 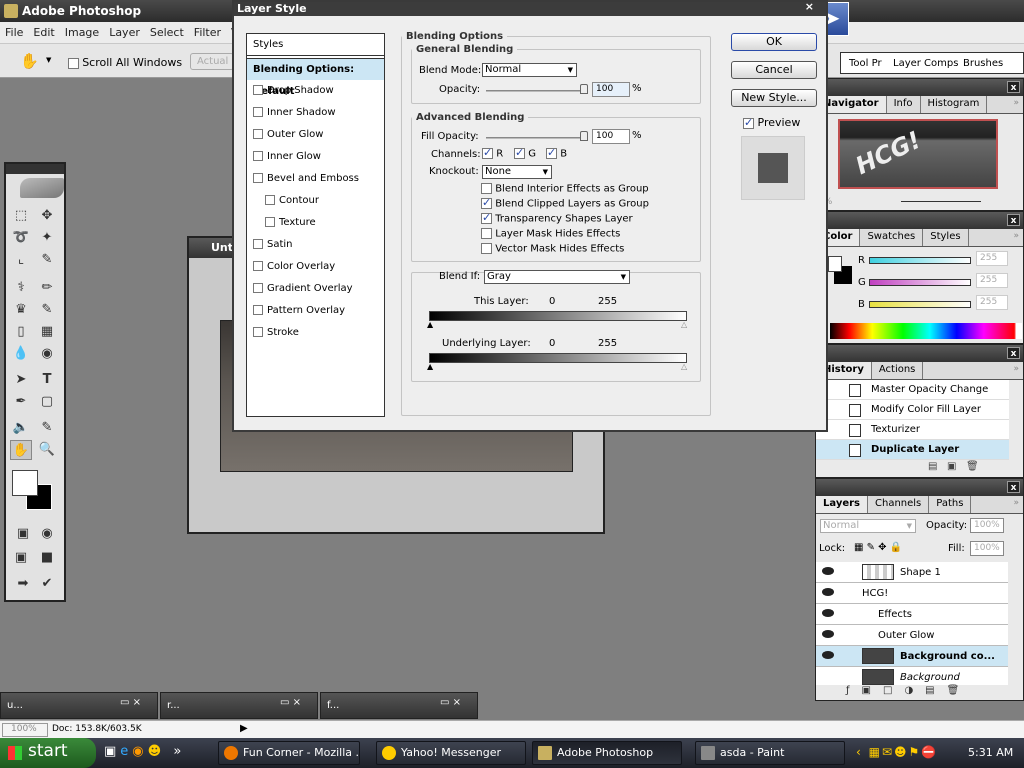 What do you see at coordinates (935, 690) in the screenshot?
I see `new-layer-icon: ▤` at bounding box center [935, 690].